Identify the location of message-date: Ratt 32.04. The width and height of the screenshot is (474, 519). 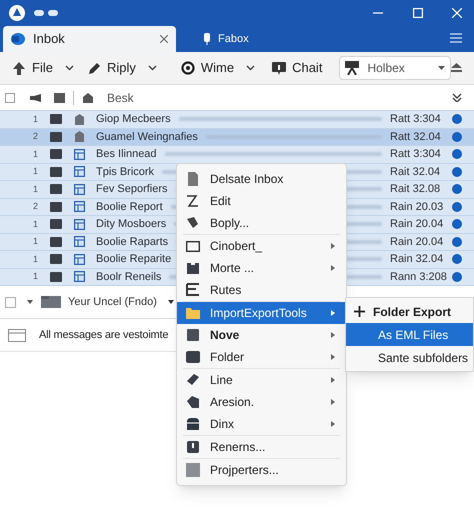
(416, 137).